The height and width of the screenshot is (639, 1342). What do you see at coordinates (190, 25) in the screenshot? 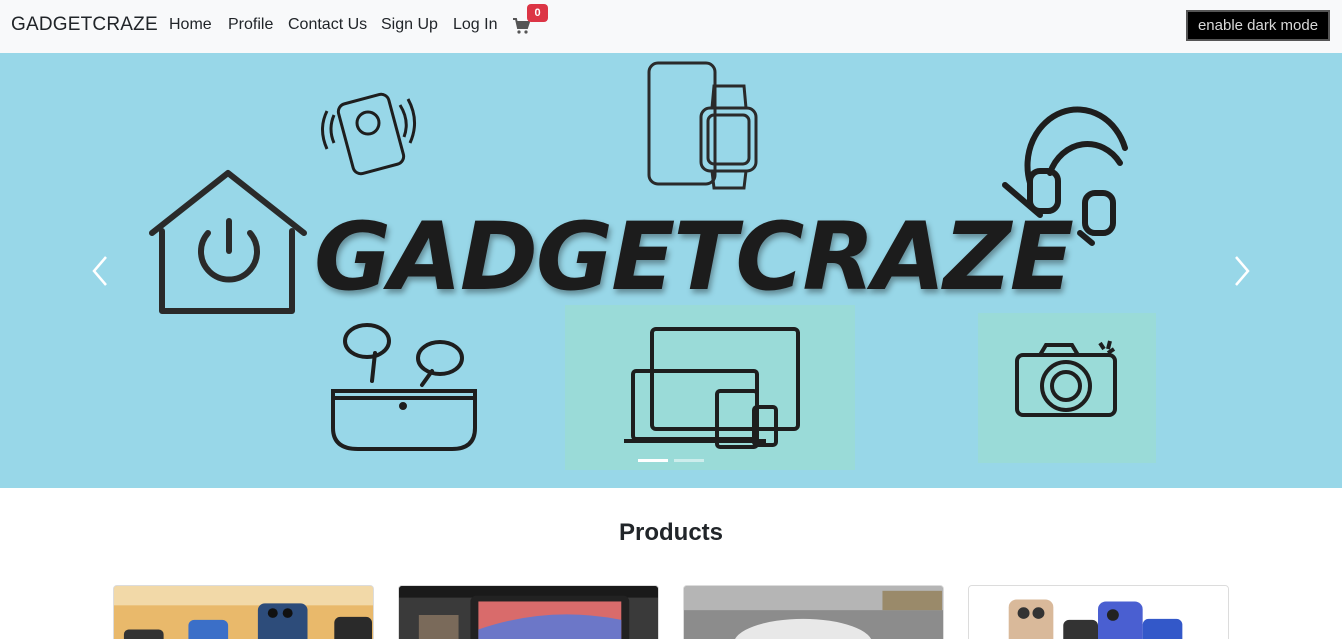
I see `nav-home: Home` at bounding box center [190, 25].